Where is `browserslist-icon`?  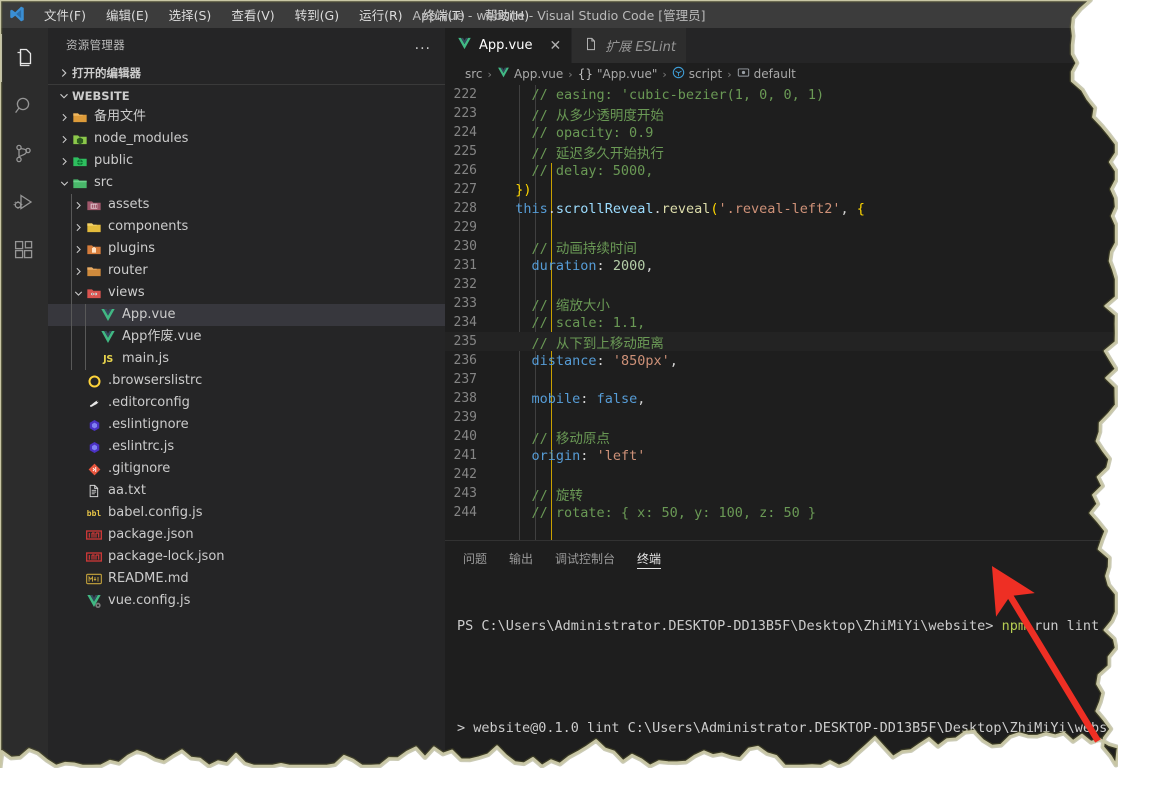 browserslist-icon is located at coordinates (94, 381).